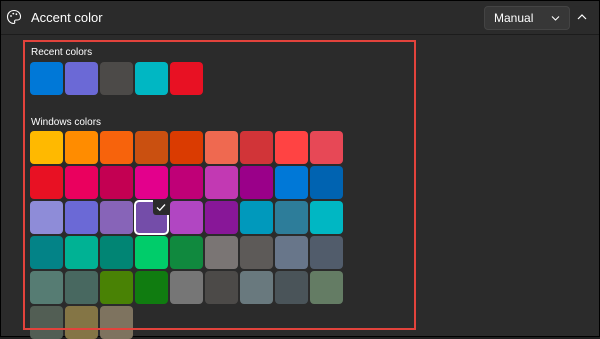  Describe the element at coordinates (555, 18) in the screenshot. I see `chevron-down-icon` at that location.